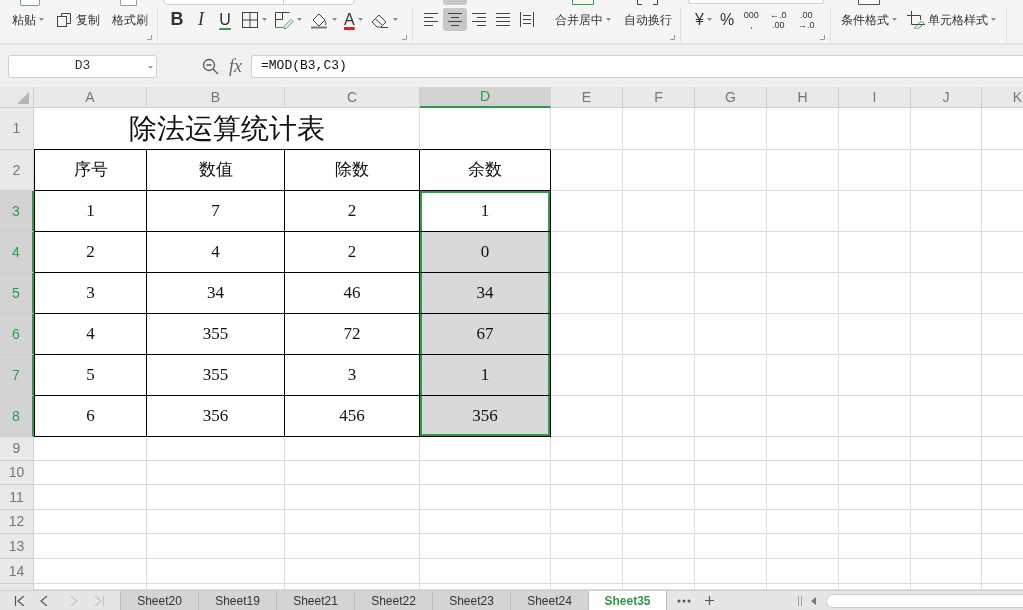  Describe the element at coordinates (17, 170) in the screenshot. I see `row-header: 2` at that location.